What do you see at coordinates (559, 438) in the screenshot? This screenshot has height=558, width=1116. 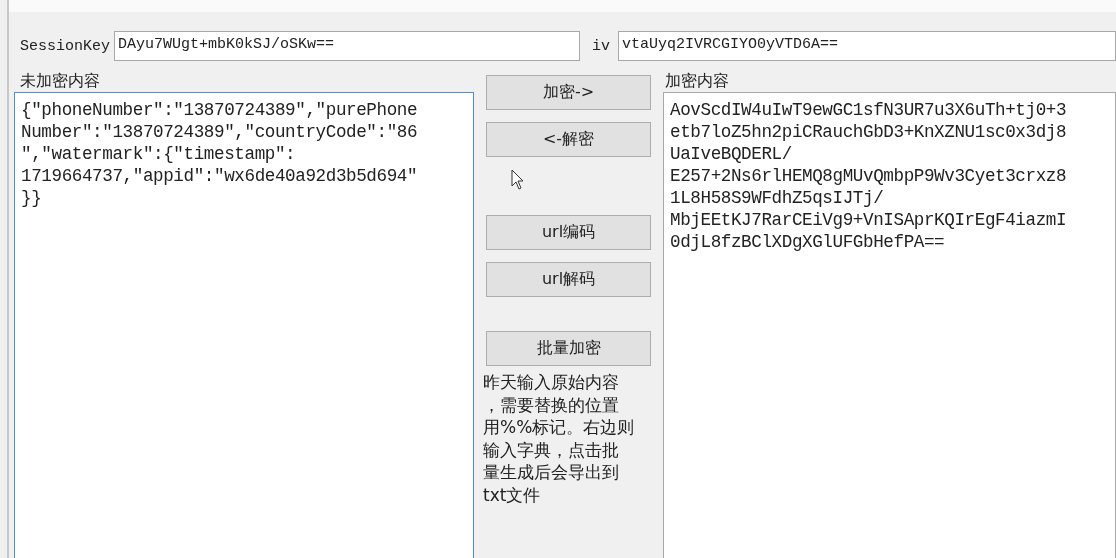 I see `batch-hint-text: 昨天输入原始内容 ，需要替换的位置 用%%标记。右边则 输入字典，点击批 量生成后会导出到 txt文件` at bounding box center [559, 438].